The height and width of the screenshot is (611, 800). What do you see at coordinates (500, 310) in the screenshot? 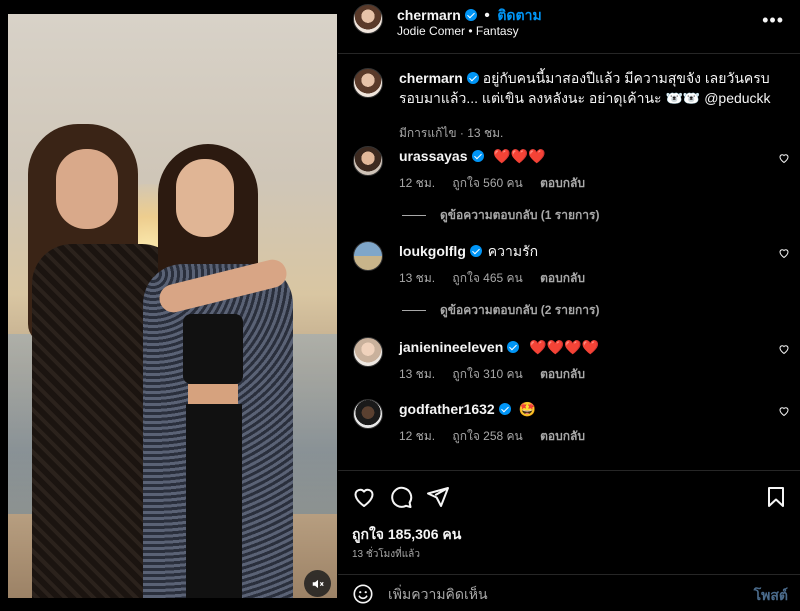
I see `view-replies-button: ดูข้อความตอบกลับ (2 รายการ)` at bounding box center [500, 310].